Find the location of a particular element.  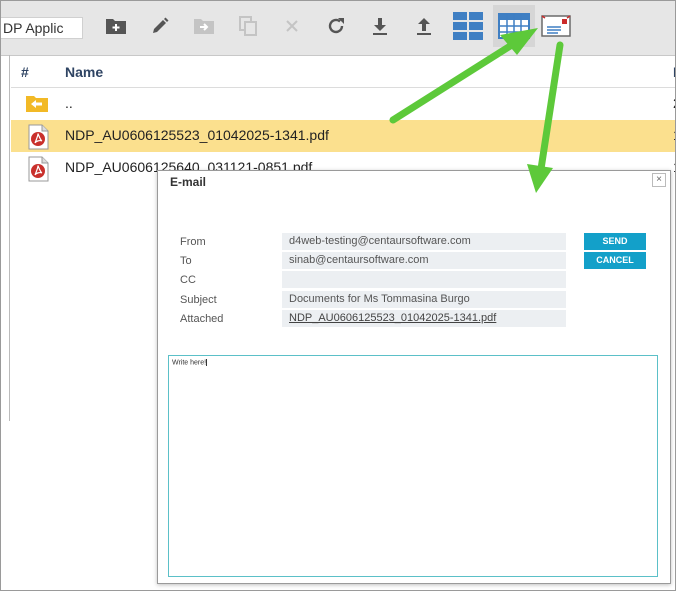

move-button is located at coordinates (204, 26).